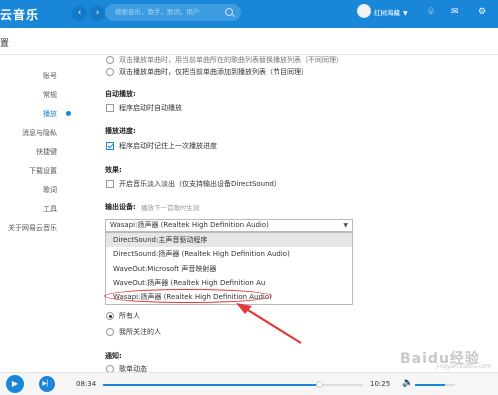 The image size is (498, 395). I want to click on sidebar-item-general: 常规, so click(50, 95).